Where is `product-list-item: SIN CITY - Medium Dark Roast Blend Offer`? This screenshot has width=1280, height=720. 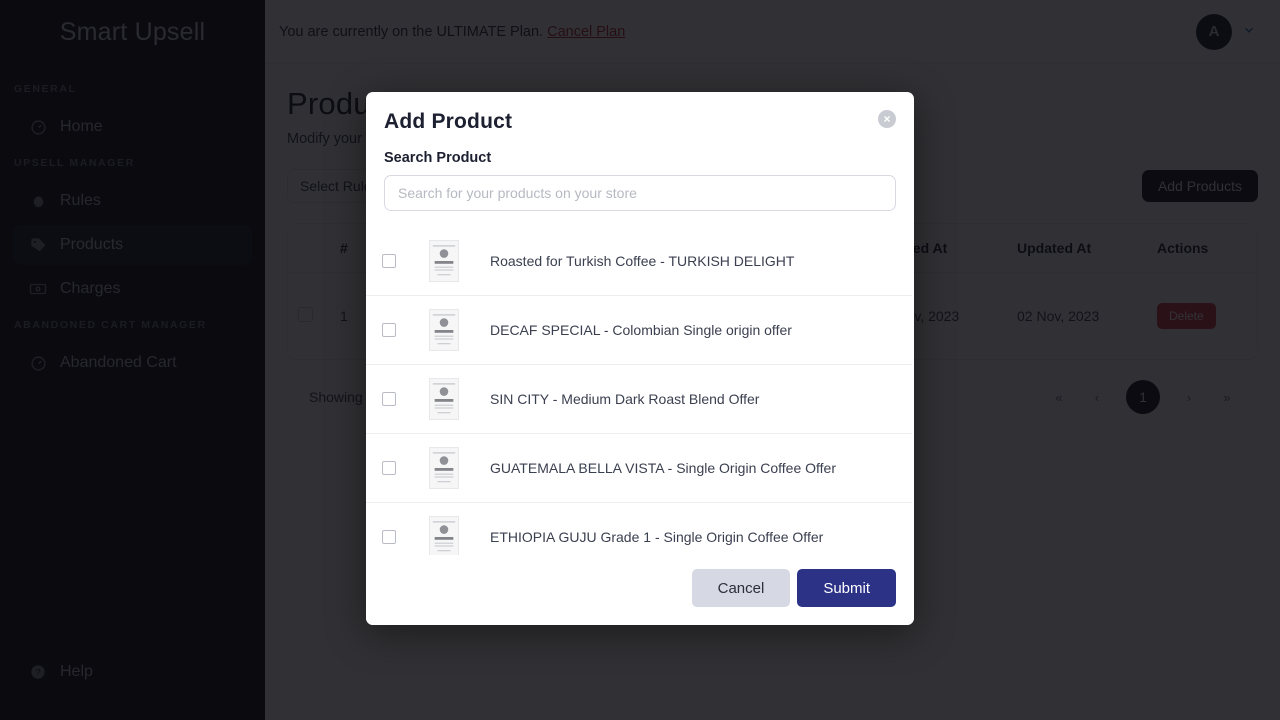 product-list-item: SIN CITY - Medium Dark Roast Blend Offer is located at coordinates (639, 399).